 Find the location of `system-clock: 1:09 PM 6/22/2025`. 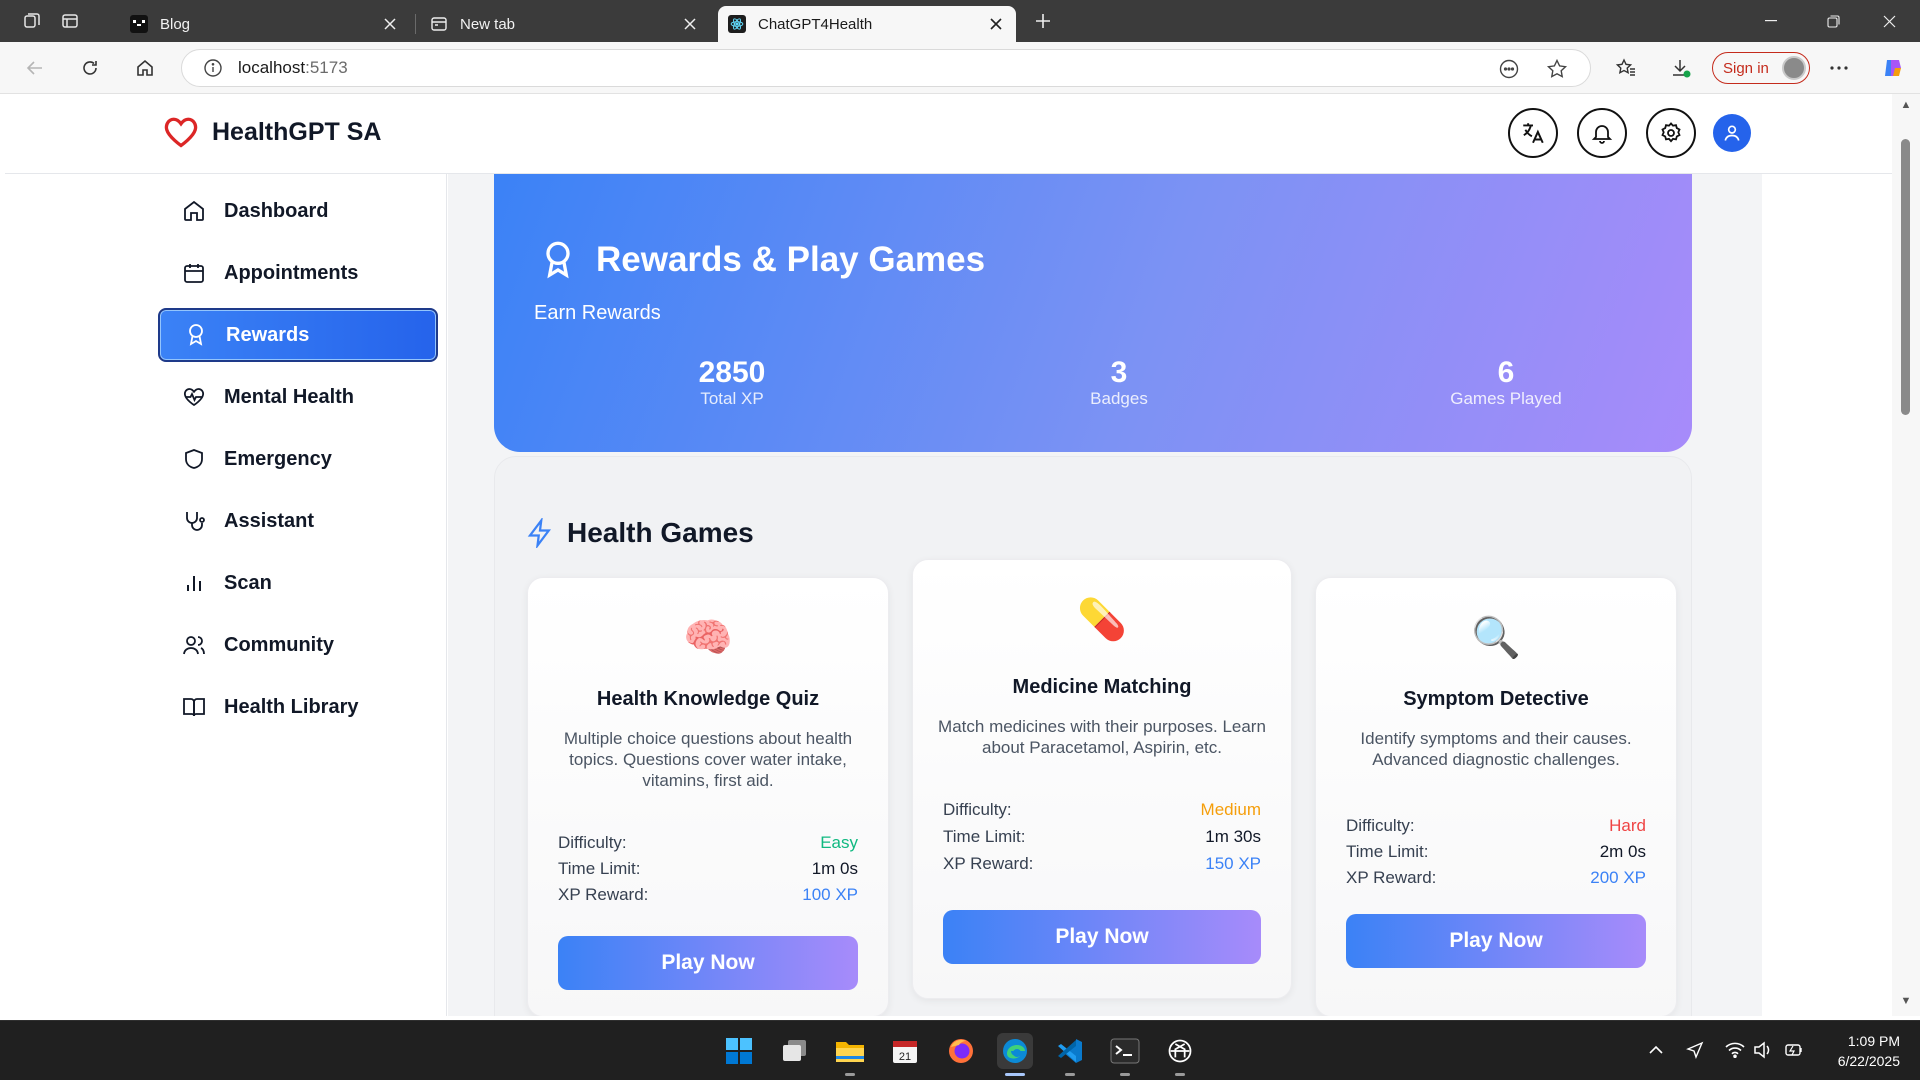

system-clock: 1:09 PM 6/22/2025 is located at coordinates (1855, 1051).